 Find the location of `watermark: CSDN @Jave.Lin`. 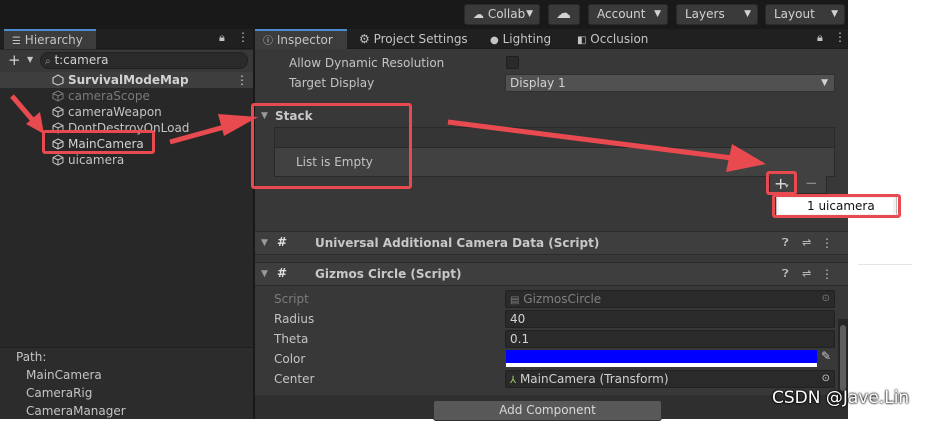

watermark: CSDN @Jave.Lin is located at coordinates (841, 398).